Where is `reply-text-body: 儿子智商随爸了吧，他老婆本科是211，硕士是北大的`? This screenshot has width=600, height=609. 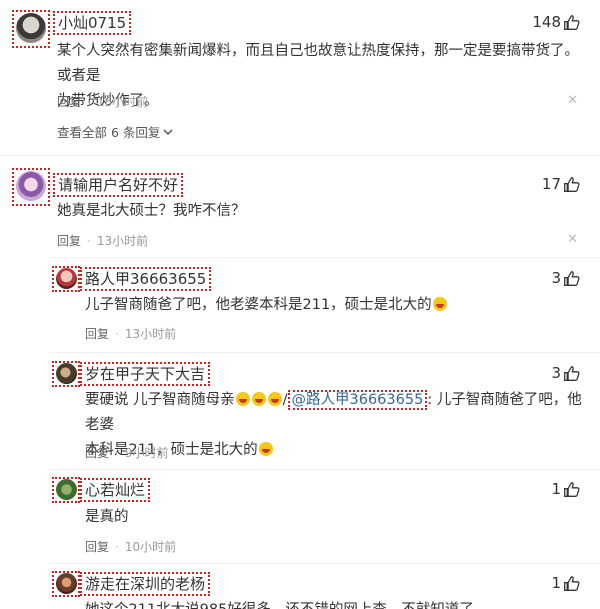
reply-text-body: 儿子智商随爸了吧，他老婆本科是211，硕士是北大的 is located at coordinates (258, 305).